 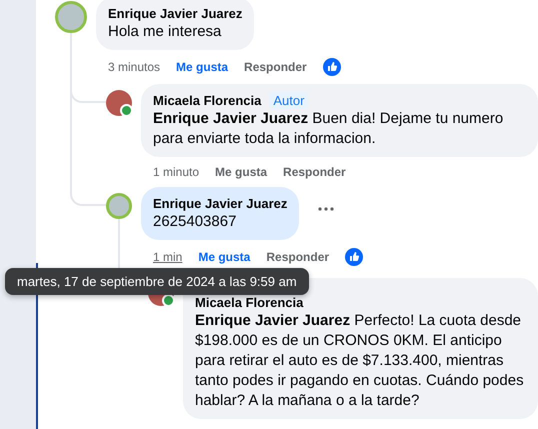 I want to click on author-badge: Autor, so click(x=288, y=100).